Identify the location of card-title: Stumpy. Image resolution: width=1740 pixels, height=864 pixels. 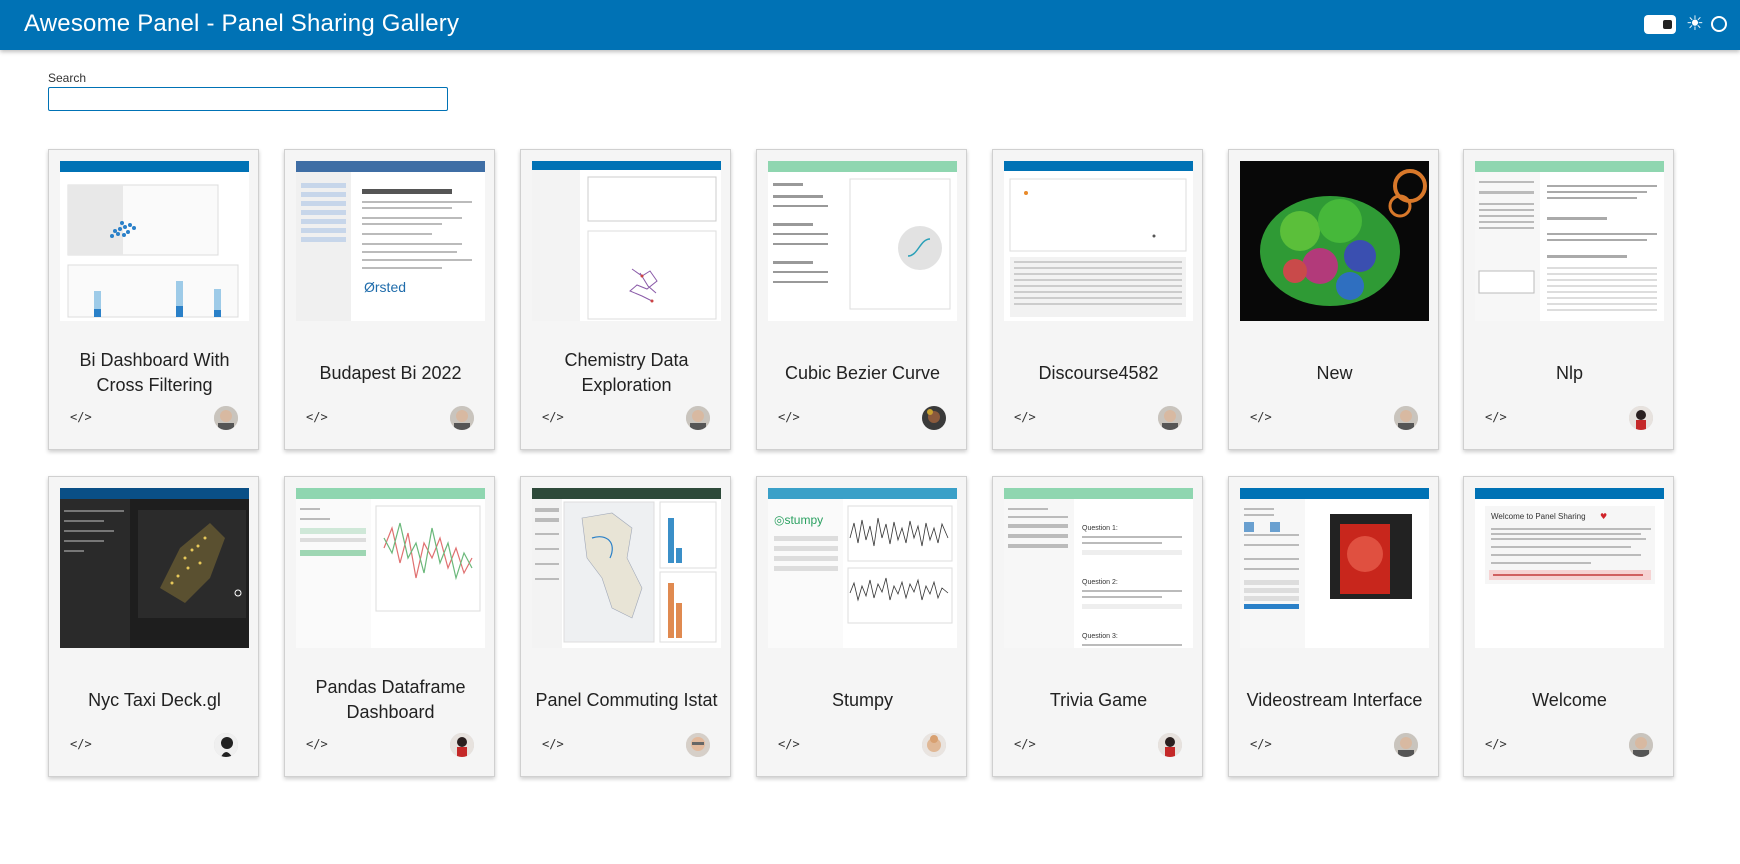
(862, 700).